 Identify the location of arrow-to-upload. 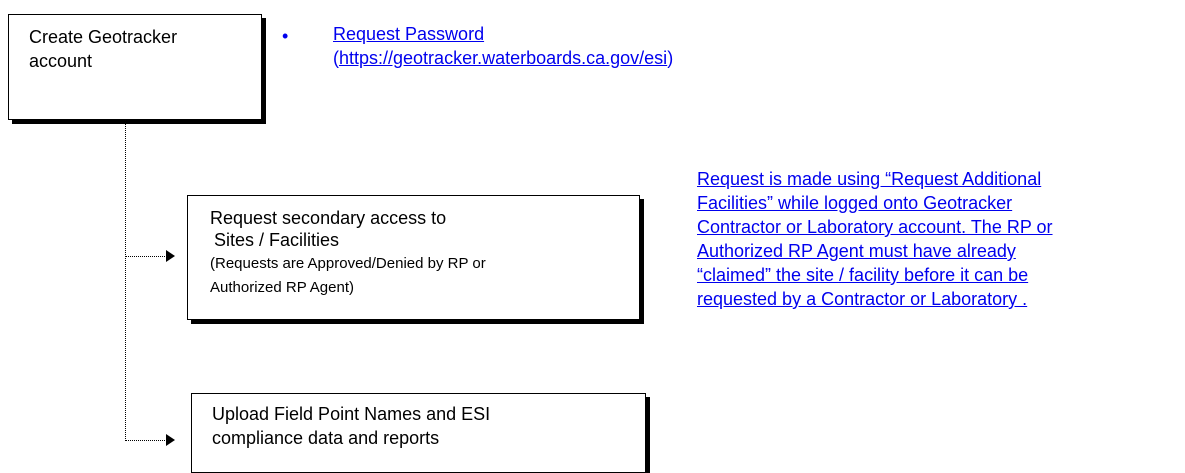
(170, 440).